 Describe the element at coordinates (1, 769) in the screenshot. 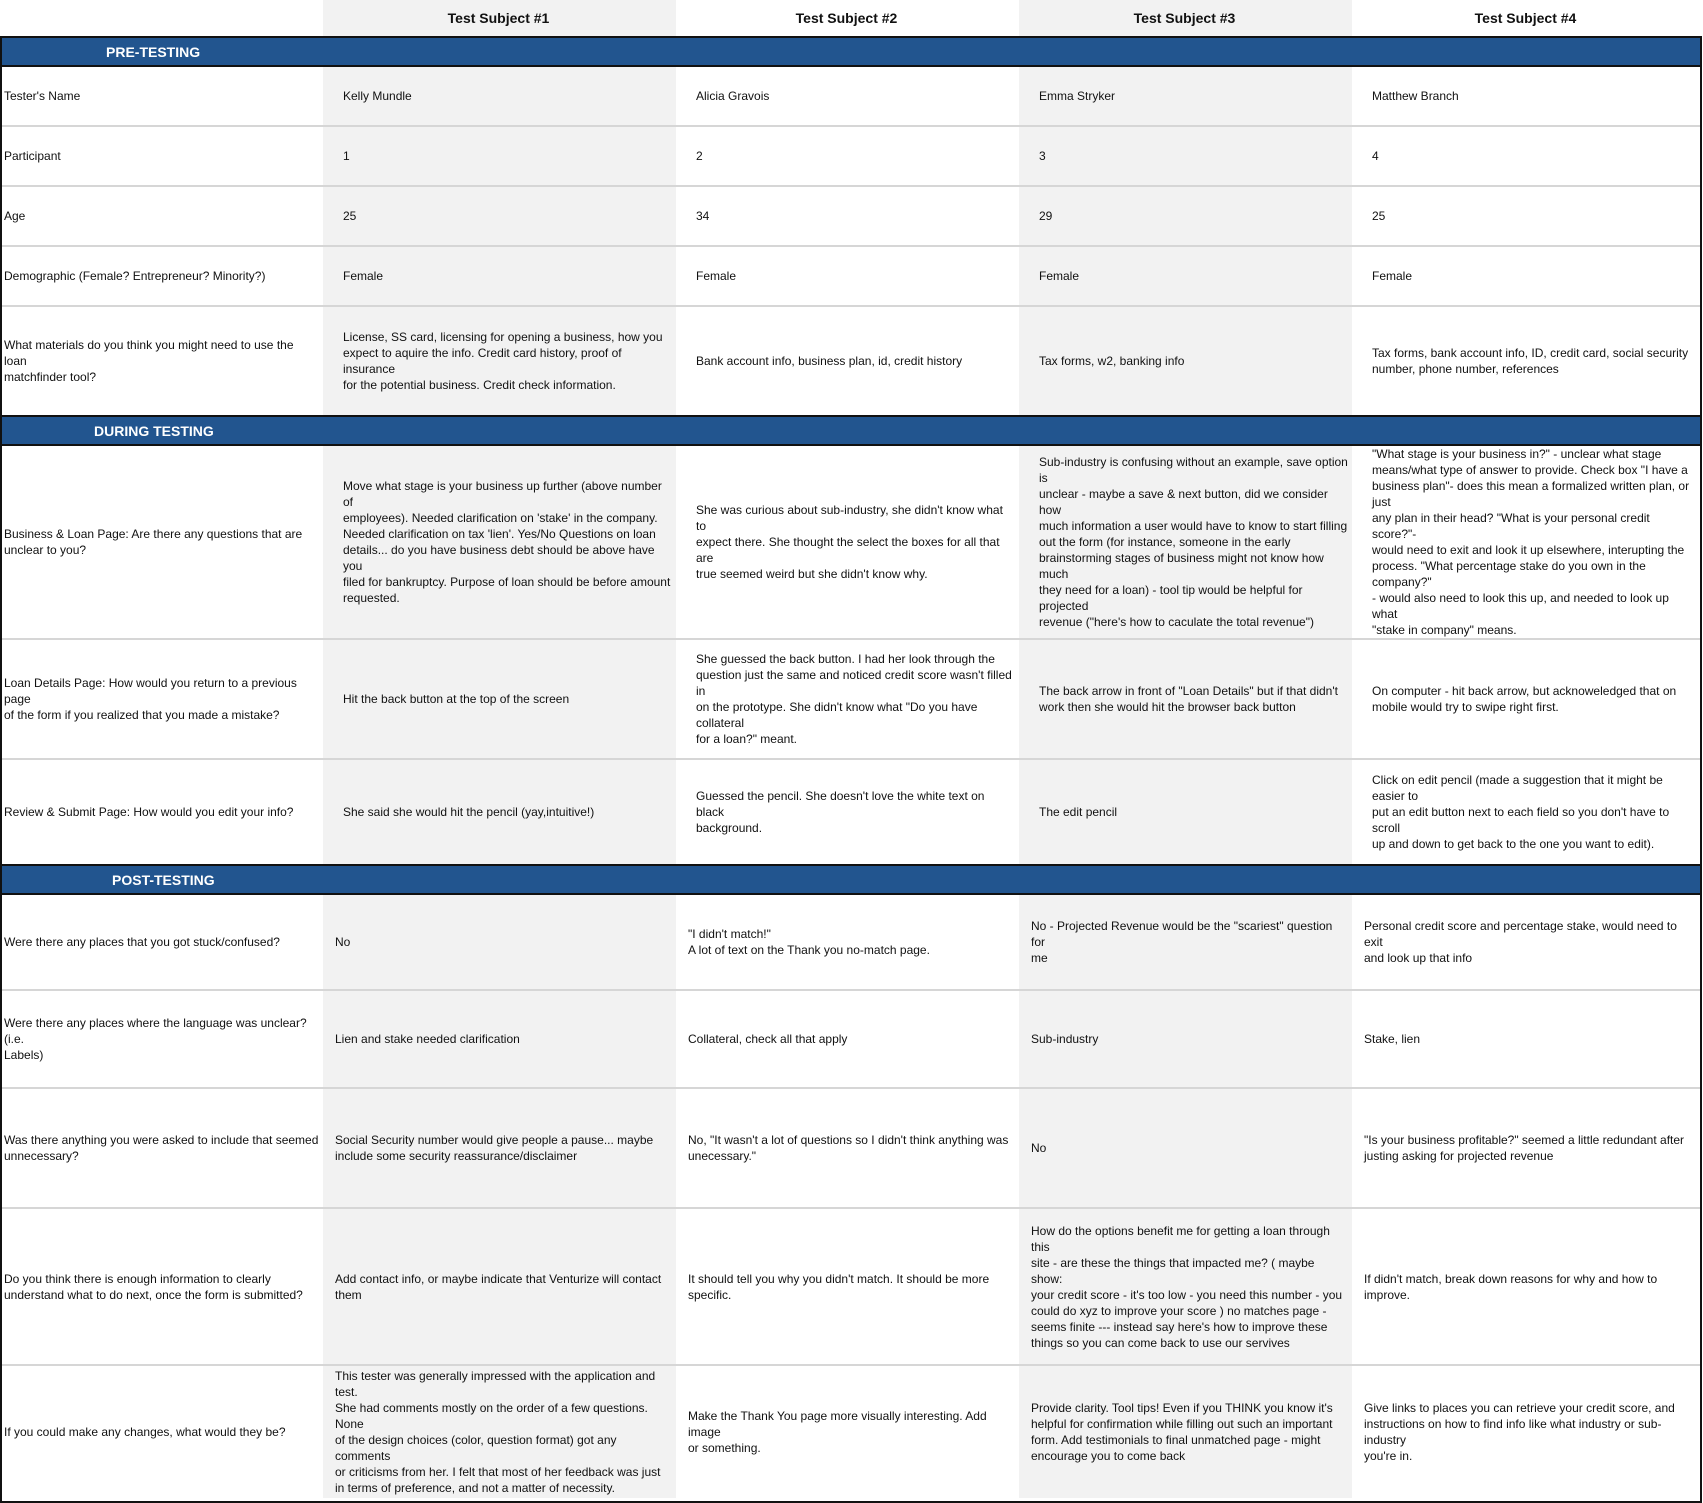

I see `table-border-left` at that location.